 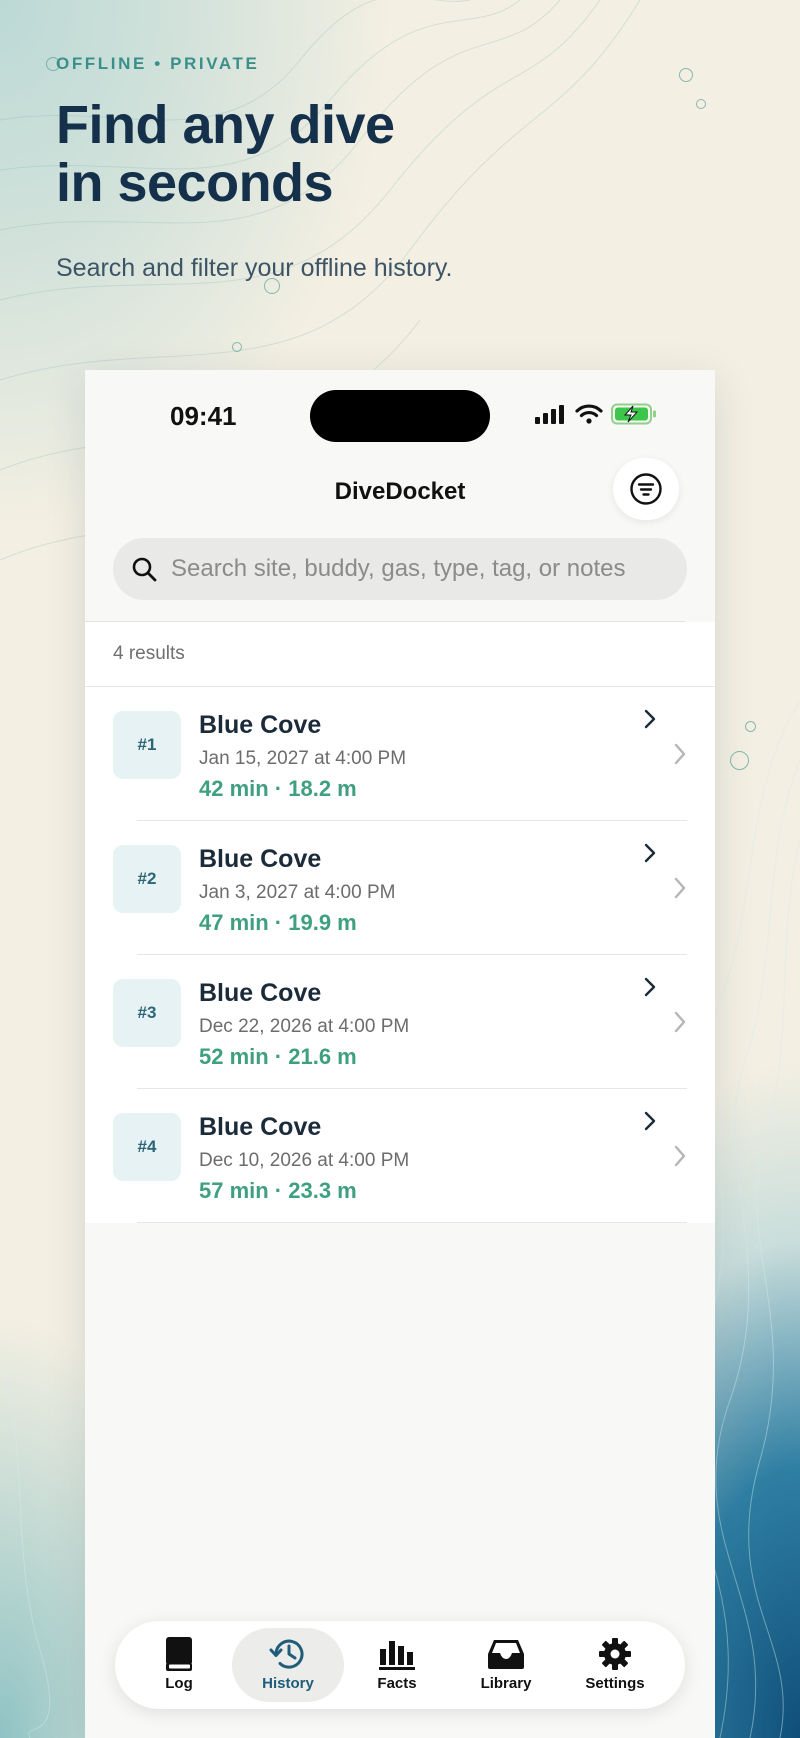 What do you see at coordinates (589, 414) in the screenshot?
I see `wifi-icon` at bounding box center [589, 414].